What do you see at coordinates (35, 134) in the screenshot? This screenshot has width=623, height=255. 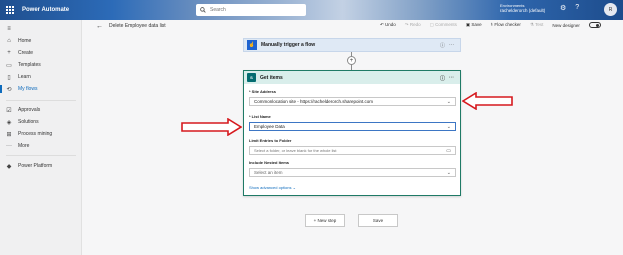 I see `sidebar-item-label: Process mining` at bounding box center [35, 134].